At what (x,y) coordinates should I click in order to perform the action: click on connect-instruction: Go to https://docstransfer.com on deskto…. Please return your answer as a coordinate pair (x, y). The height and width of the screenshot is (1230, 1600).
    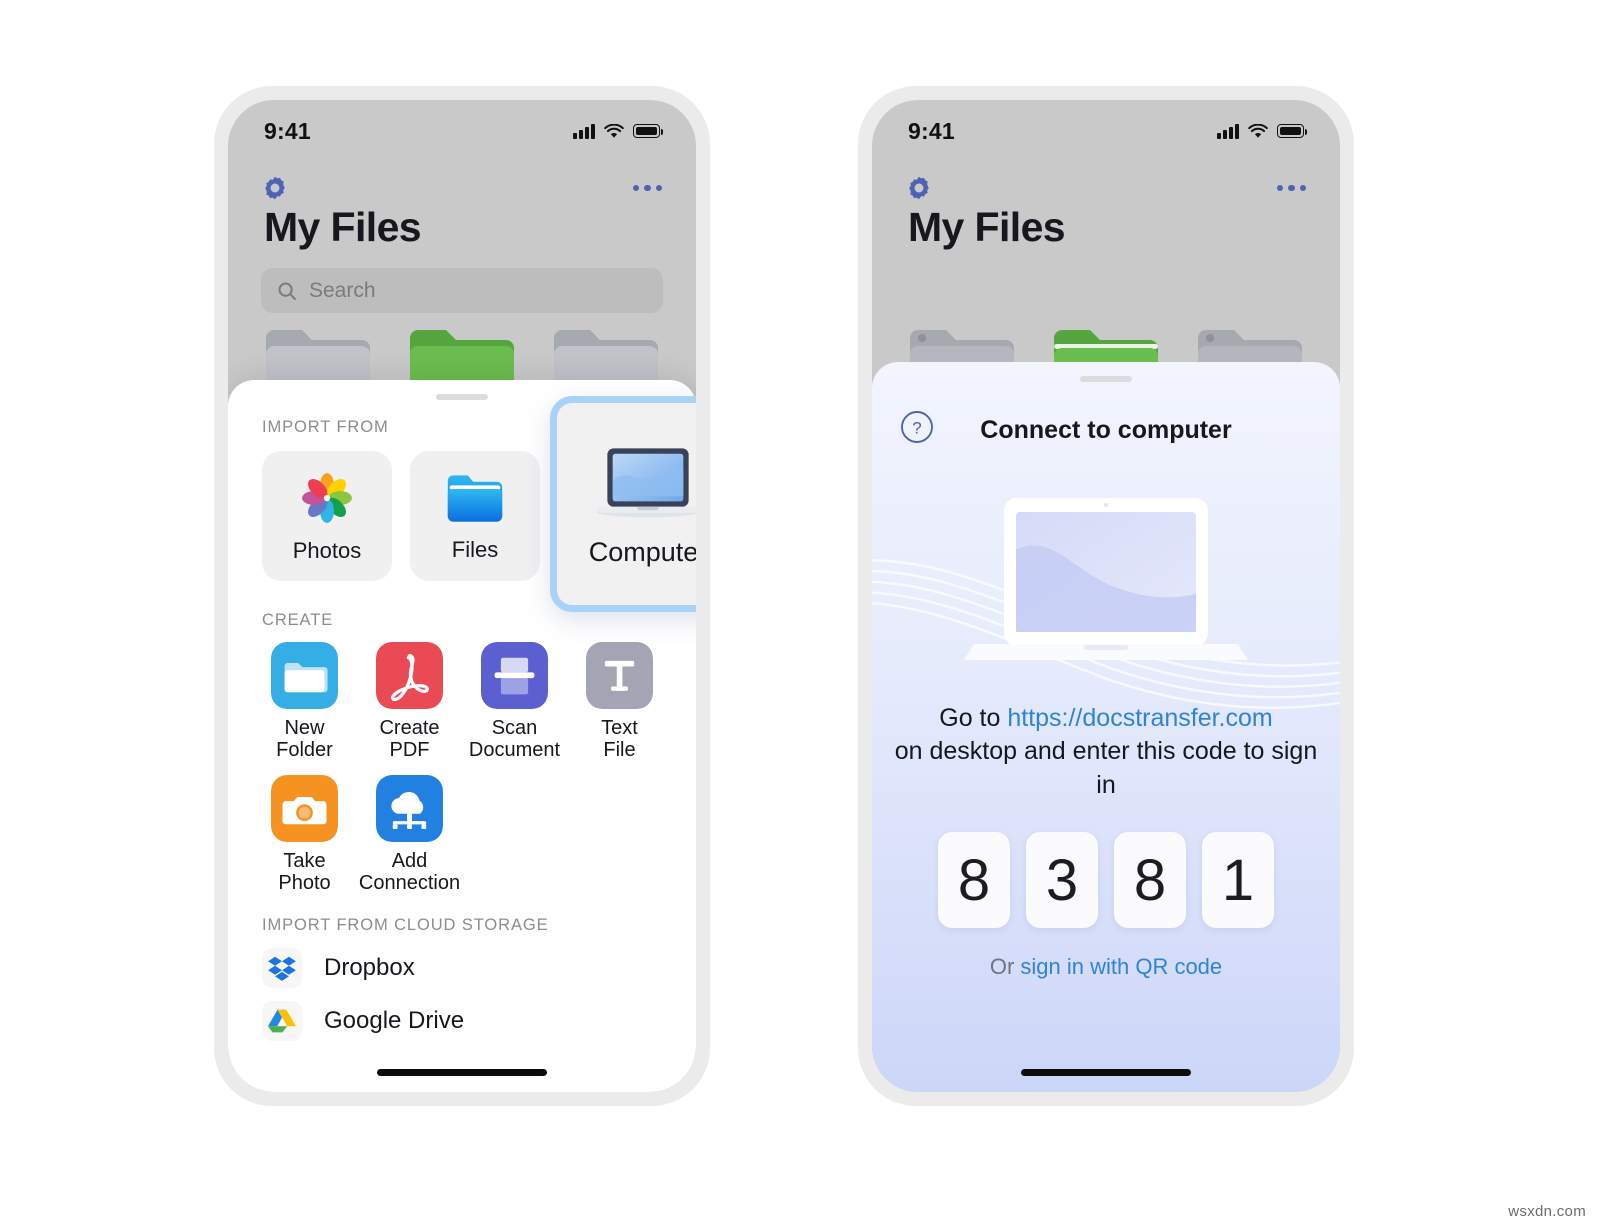
    Looking at the image, I should click on (1106, 752).